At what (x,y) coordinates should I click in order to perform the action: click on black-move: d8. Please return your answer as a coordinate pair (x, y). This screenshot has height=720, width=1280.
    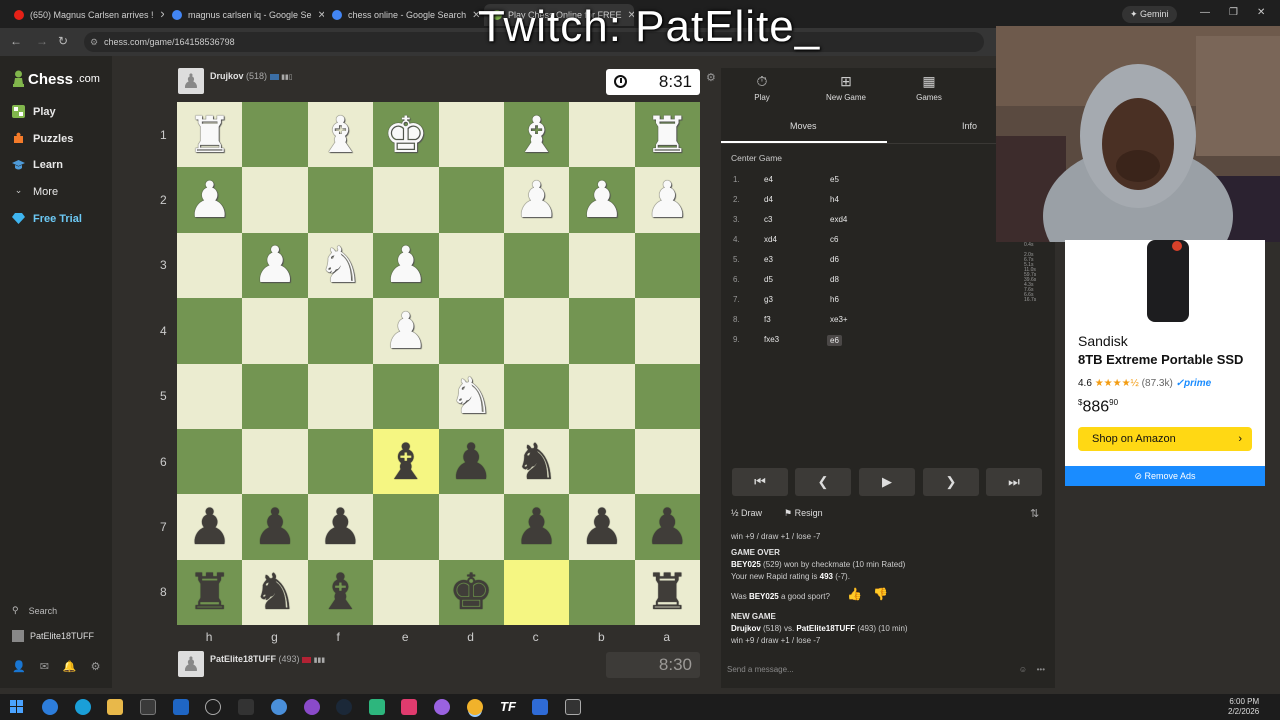
    Looking at the image, I should click on (834, 279).